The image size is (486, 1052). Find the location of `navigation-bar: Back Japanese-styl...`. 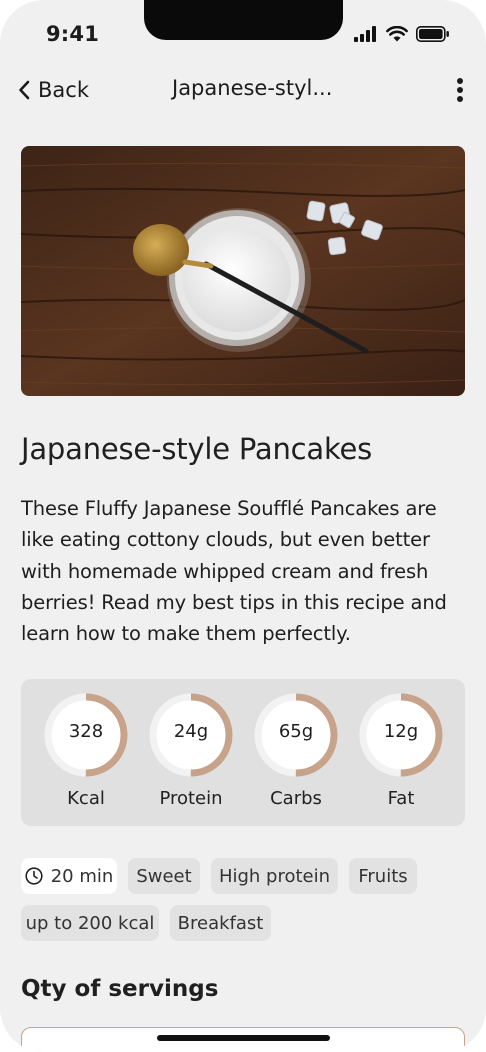

navigation-bar: Back Japanese-styl... is located at coordinates (243, 90).